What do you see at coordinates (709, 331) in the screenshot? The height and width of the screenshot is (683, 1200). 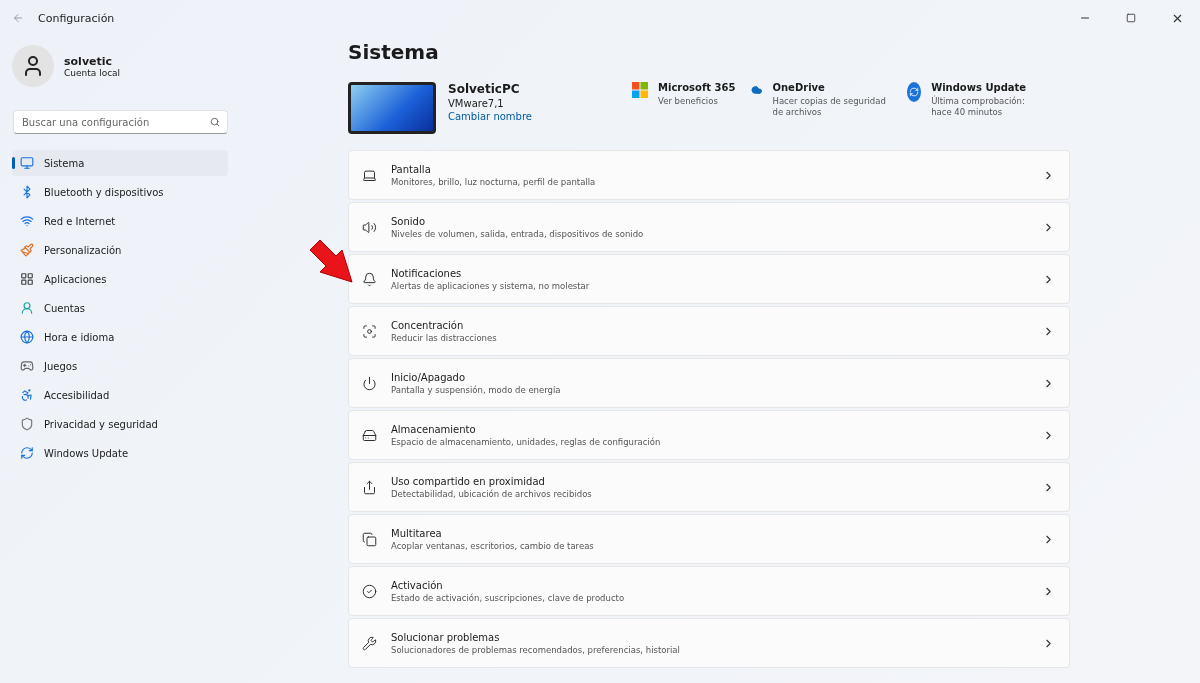 I see `settings-row: Concentración Reducir las distracciones` at bounding box center [709, 331].